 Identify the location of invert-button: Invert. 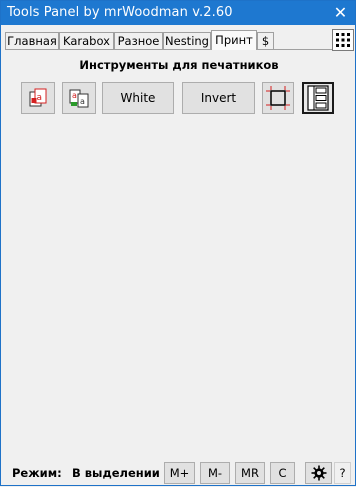
(218, 98).